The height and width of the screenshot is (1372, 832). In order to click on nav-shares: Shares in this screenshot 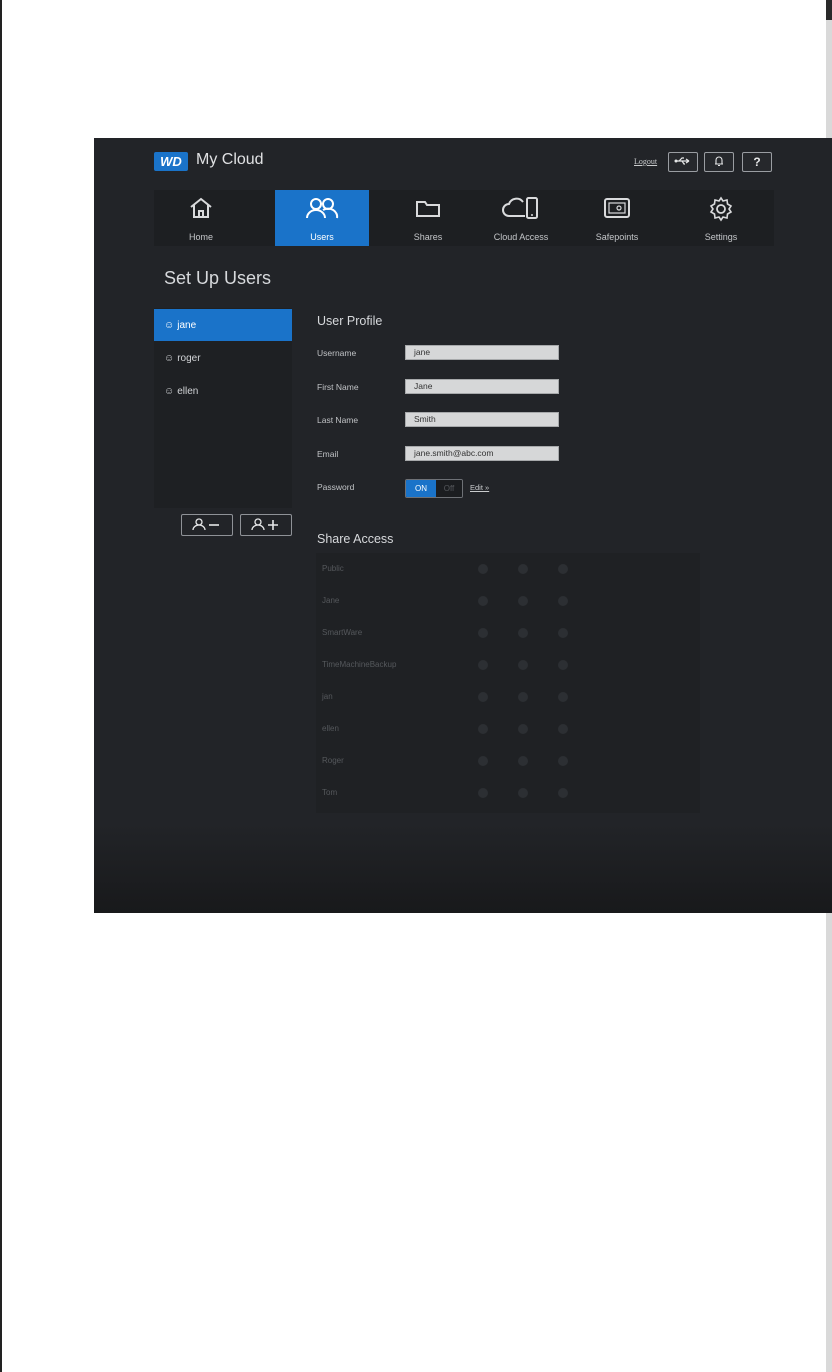, I will do `click(428, 218)`.